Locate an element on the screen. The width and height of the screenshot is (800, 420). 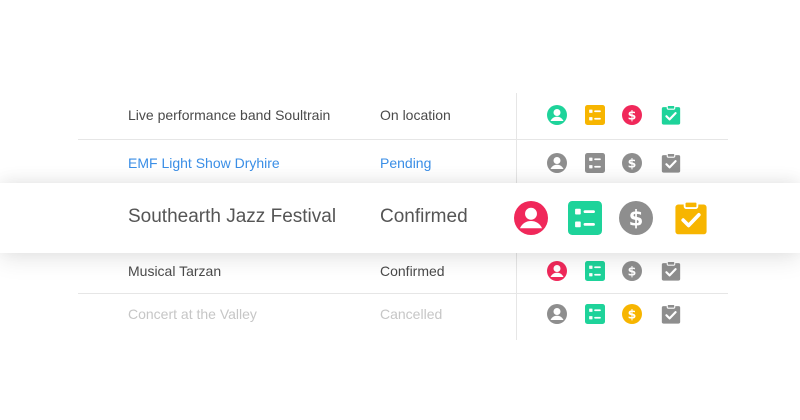
event-name: Musical Tarzan is located at coordinates (175, 271).